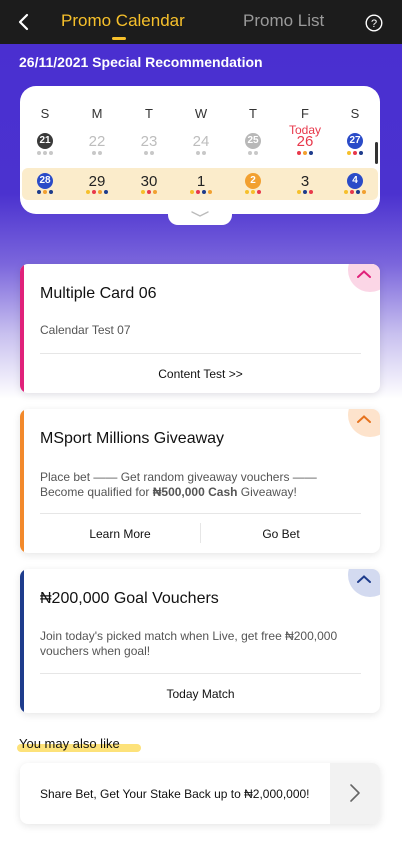 Image resolution: width=402 pixels, height=858 pixels. Describe the element at coordinates (281, 534) in the screenshot. I see `go-bet-button: Go Bet` at that location.